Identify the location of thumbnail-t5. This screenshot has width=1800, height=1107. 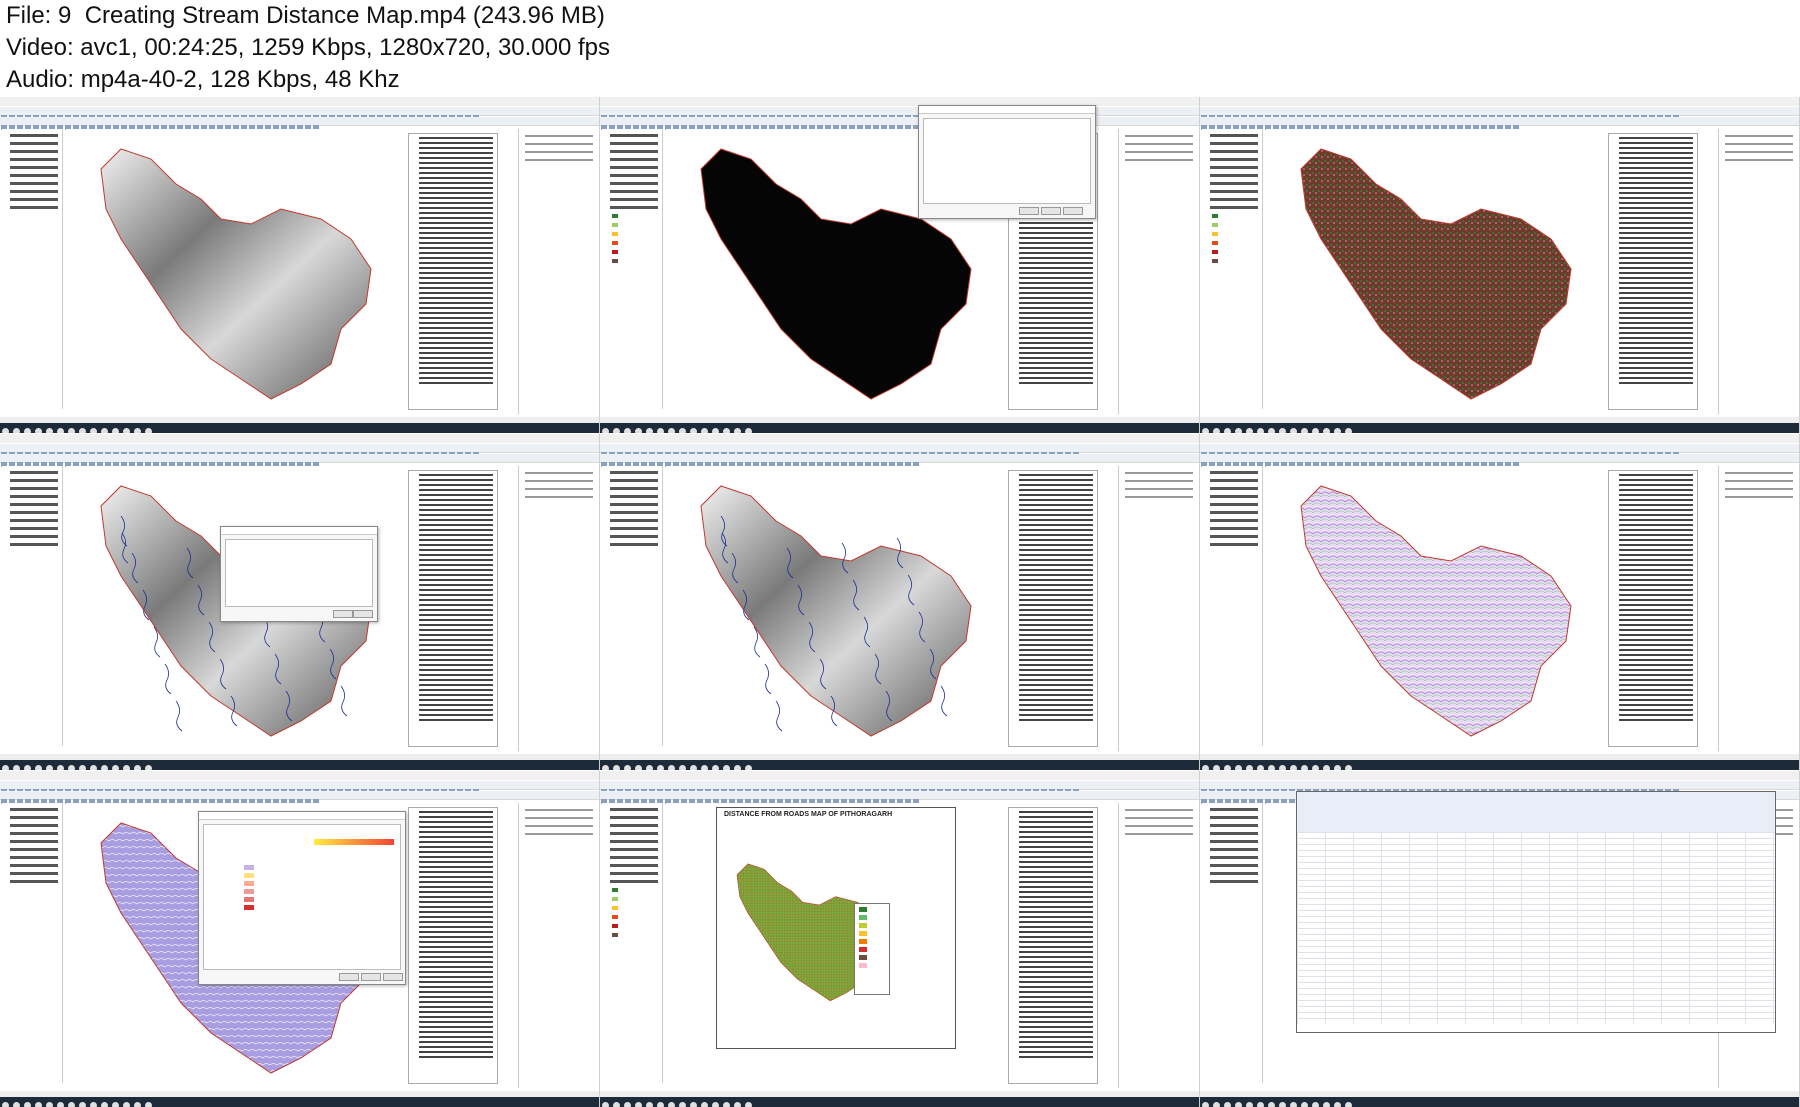
(900, 602).